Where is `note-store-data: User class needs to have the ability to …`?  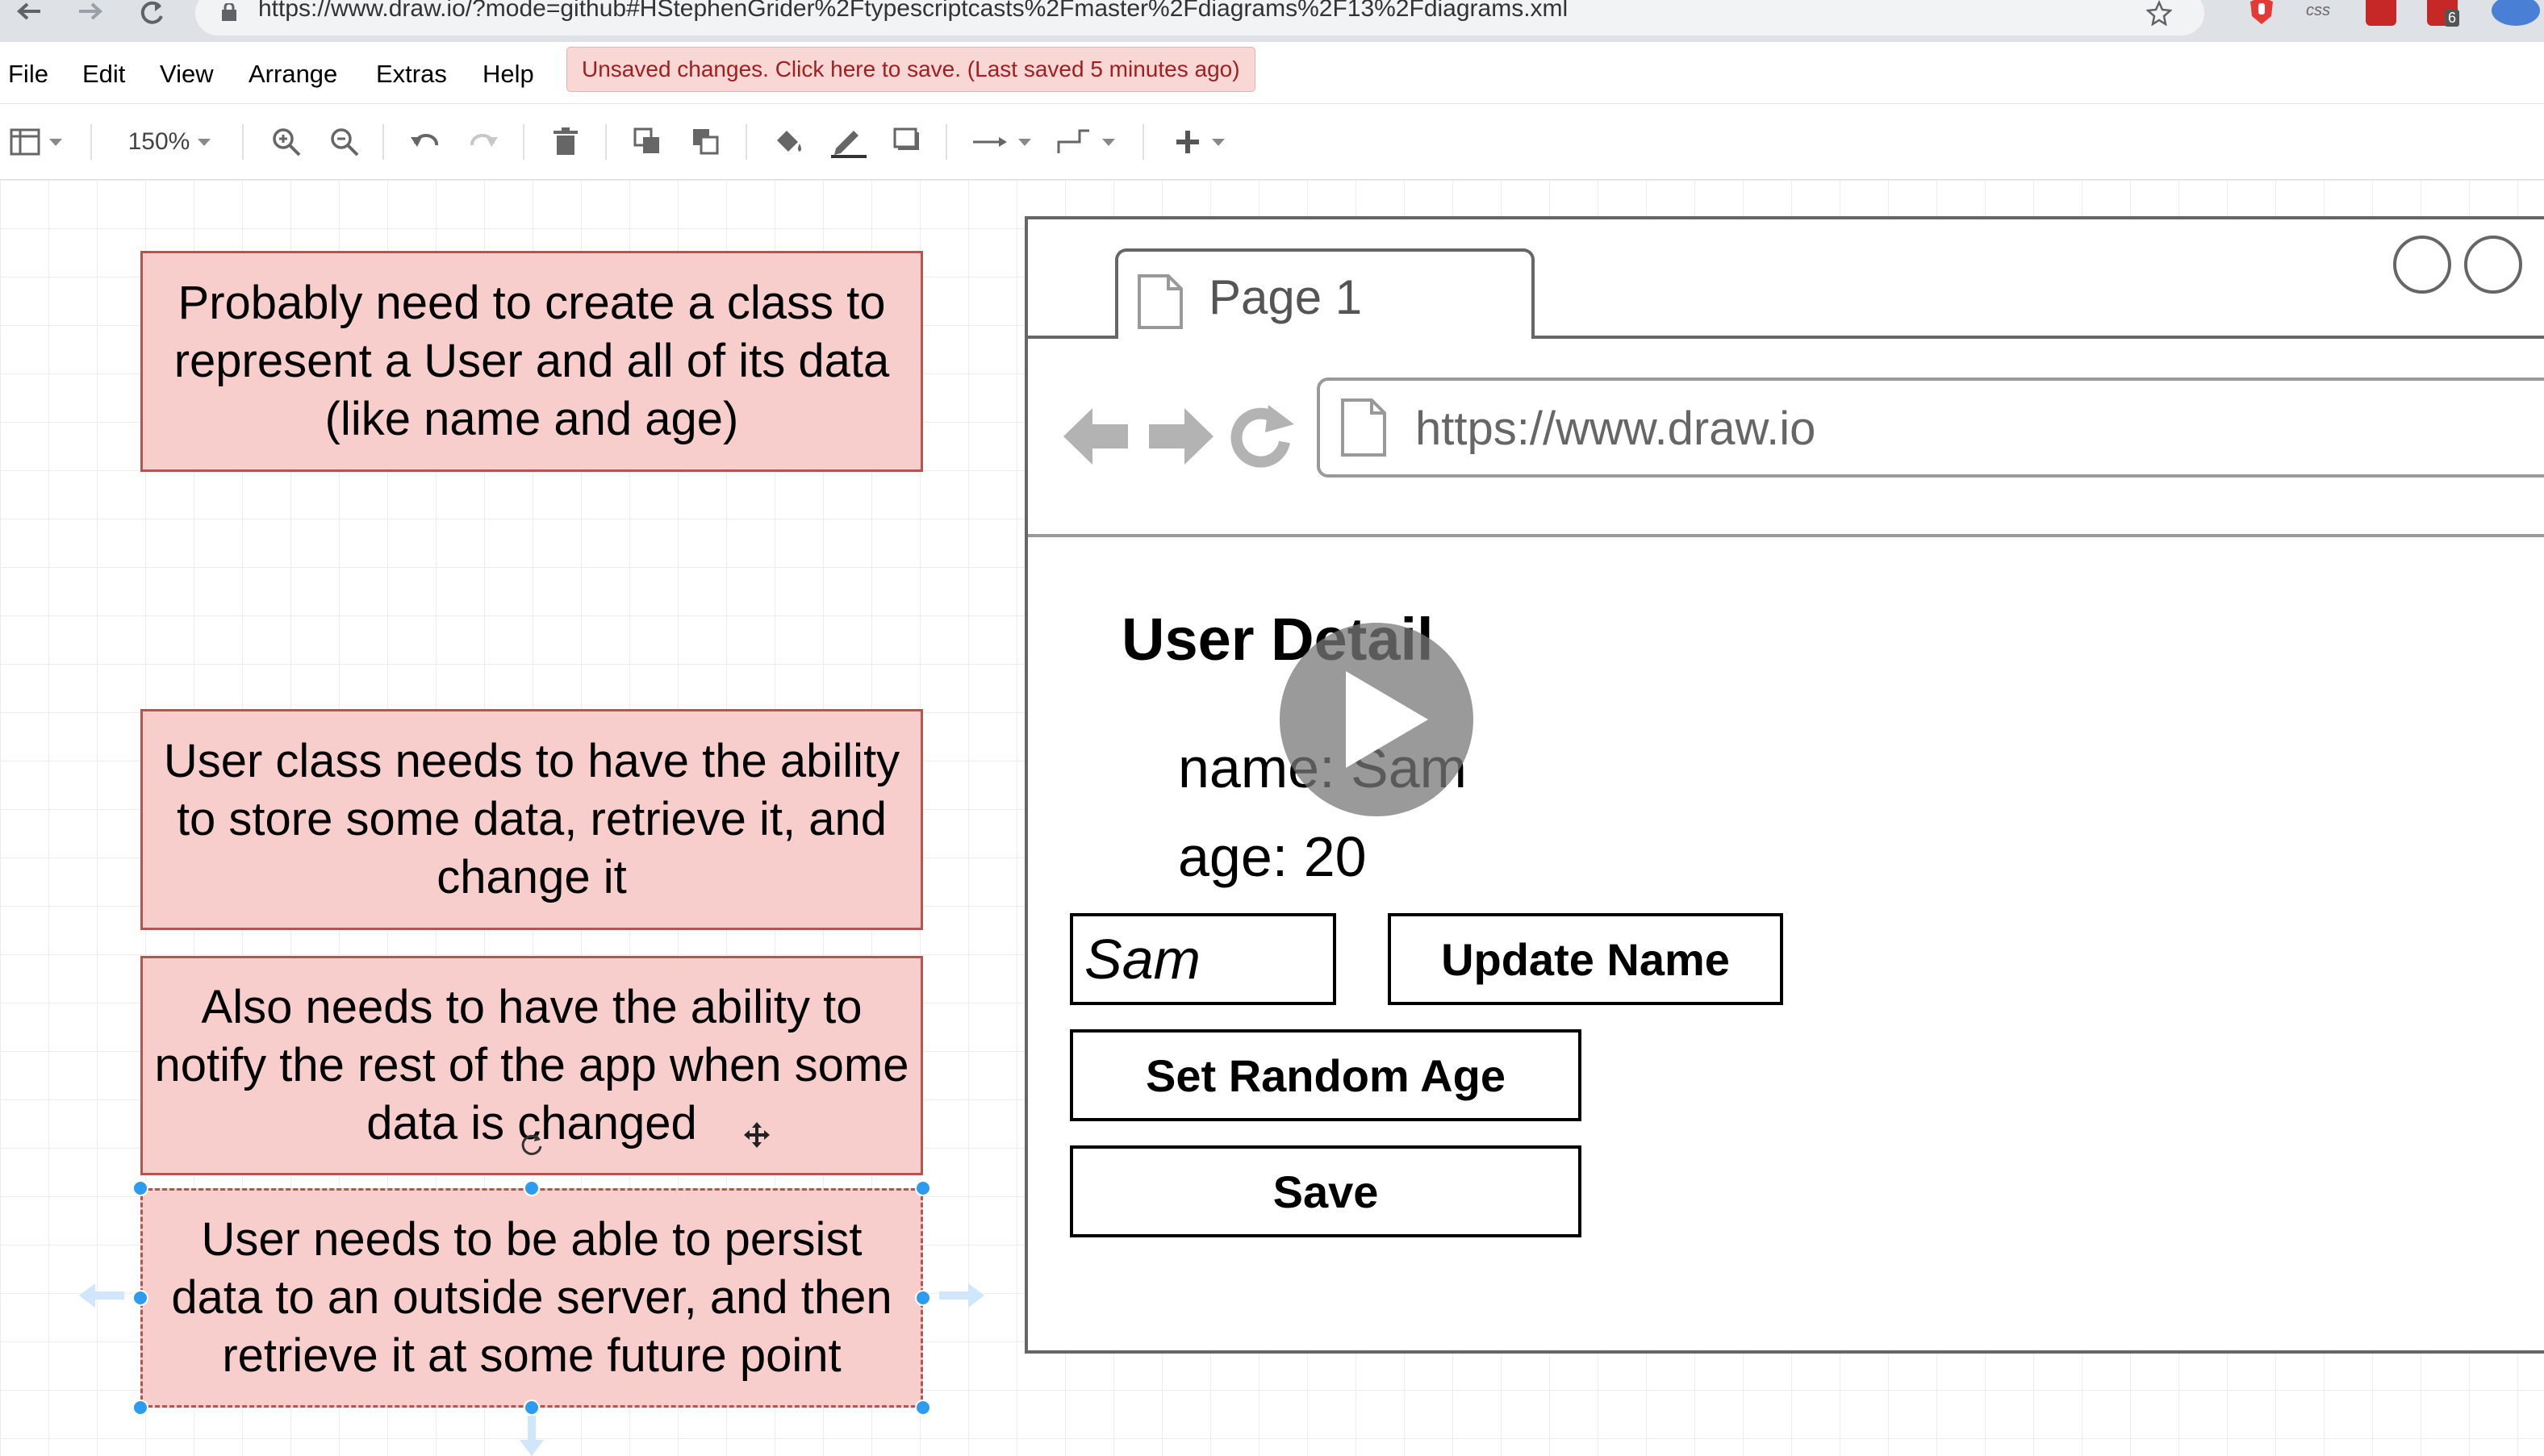
note-store-data: User class needs to have the ability to … is located at coordinates (531, 820).